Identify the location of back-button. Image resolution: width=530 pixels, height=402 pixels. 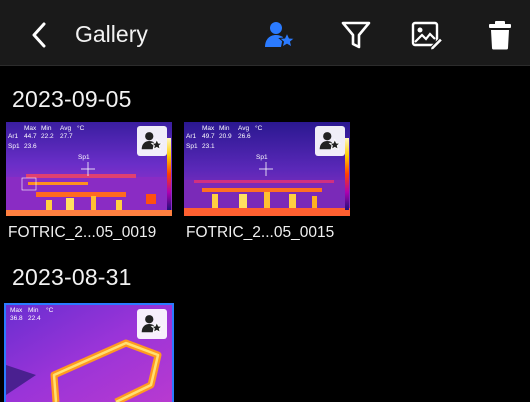
(39, 35).